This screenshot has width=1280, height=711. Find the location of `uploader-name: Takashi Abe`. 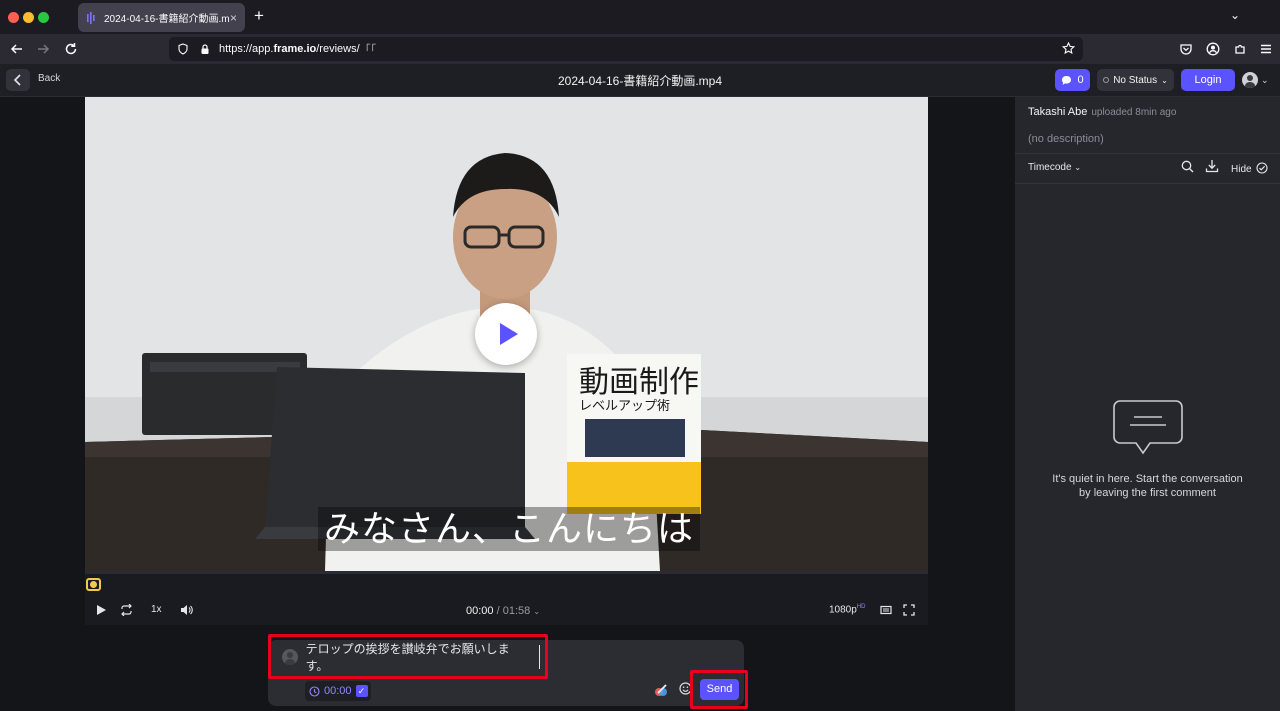

uploader-name: Takashi Abe is located at coordinates (1058, 112).